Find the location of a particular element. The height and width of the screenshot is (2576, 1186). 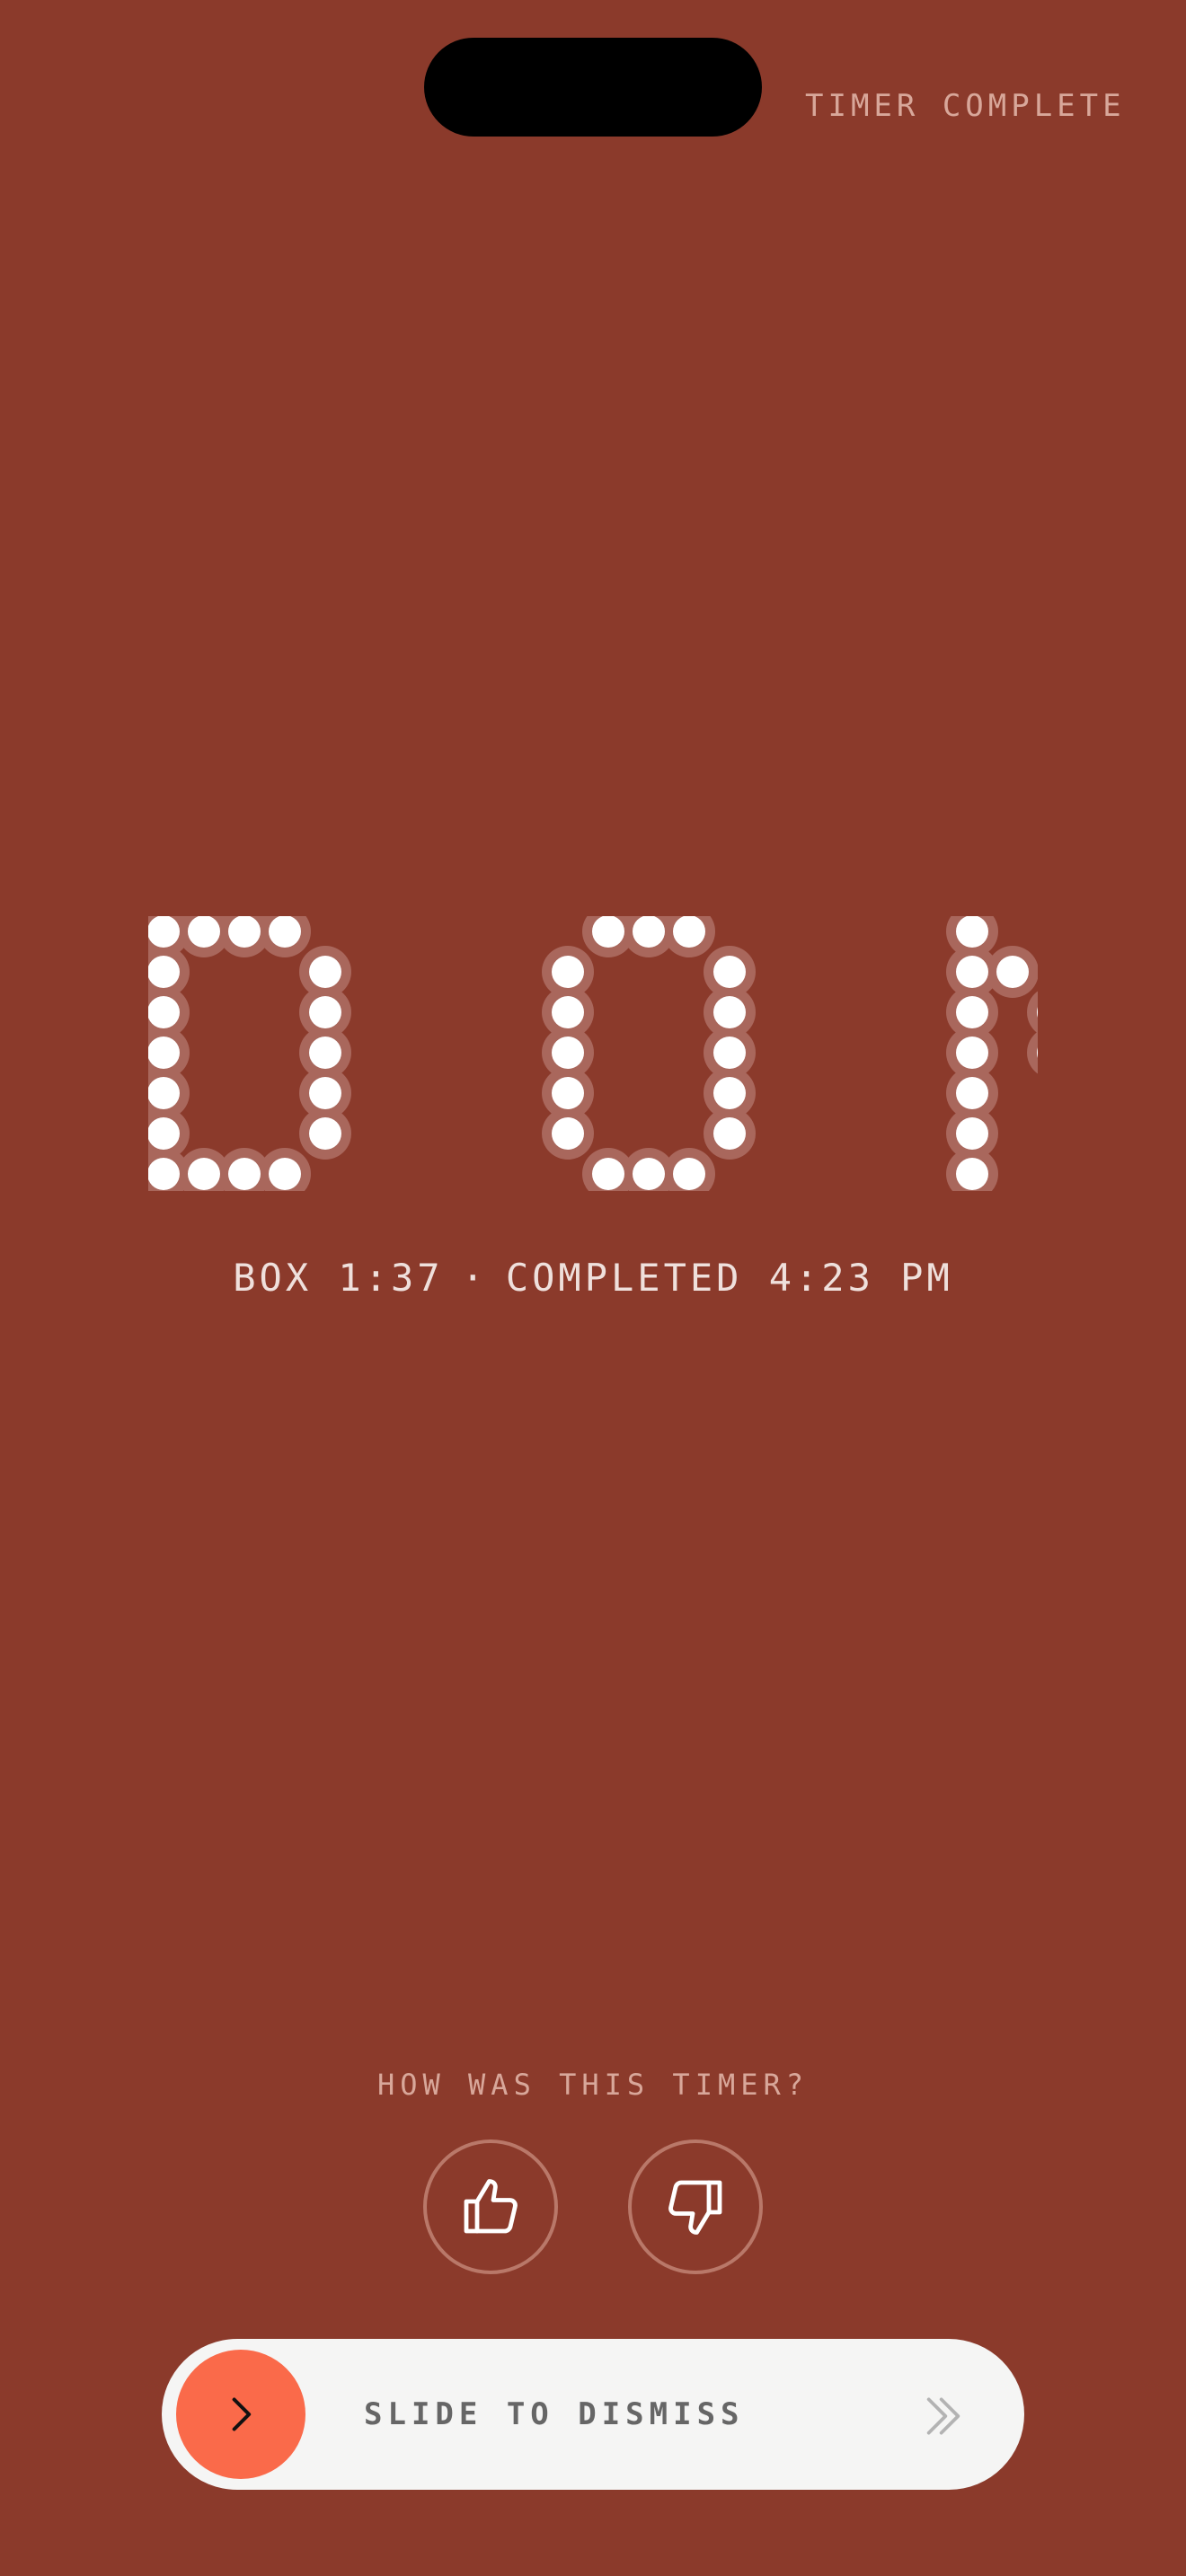

chevron-right-icon is located at coordinates (242, 2414).